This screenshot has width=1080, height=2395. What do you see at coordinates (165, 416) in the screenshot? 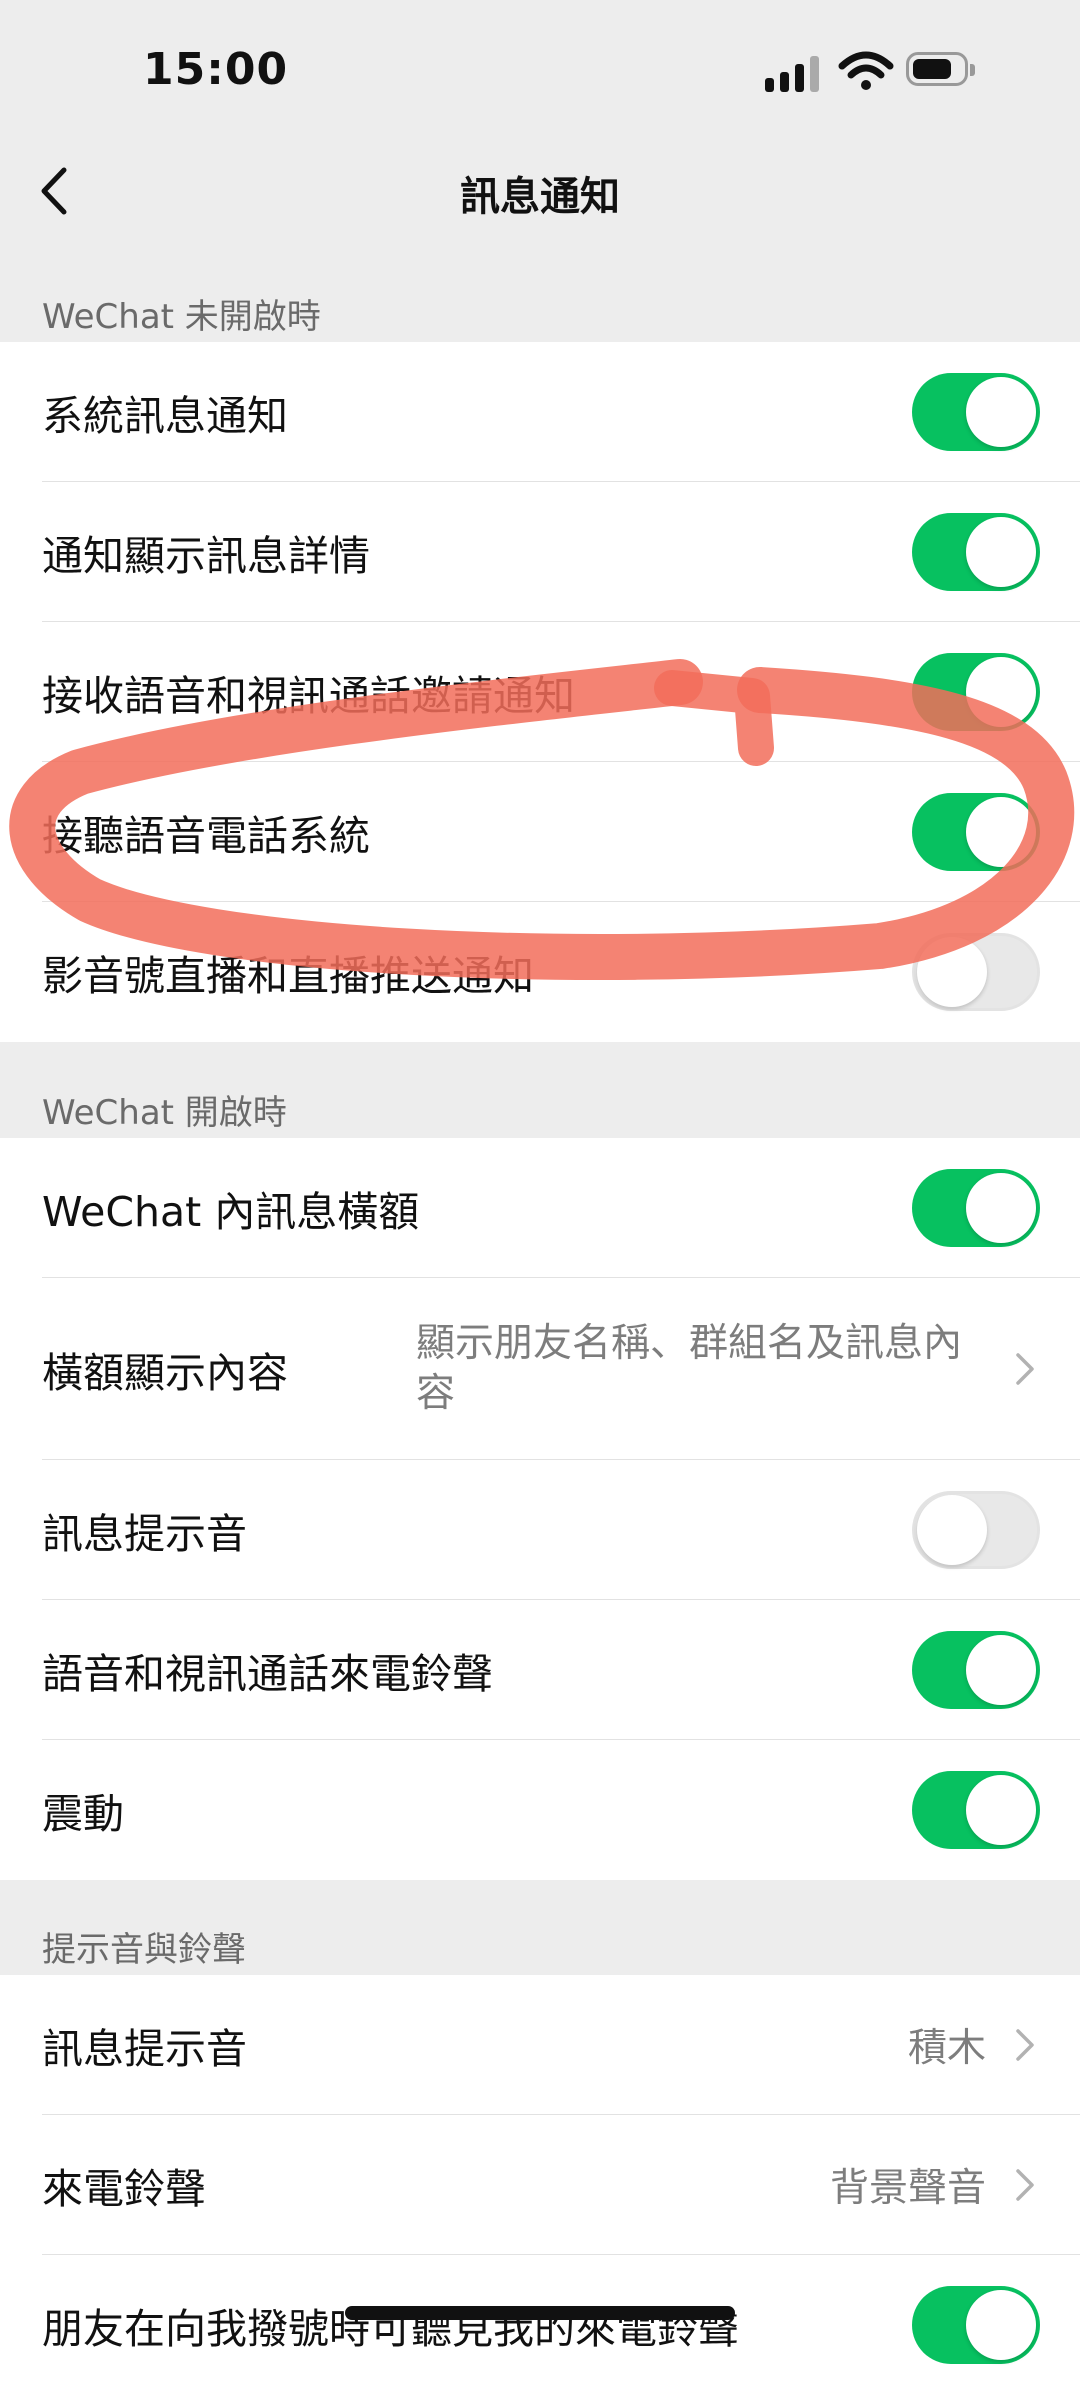
I see `row-label: 系統訊息通知` at bounding box center [165, 416].